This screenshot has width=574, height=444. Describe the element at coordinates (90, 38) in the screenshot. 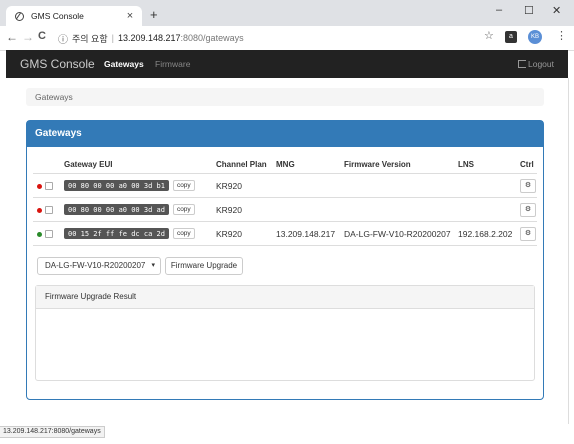

I see `security-warning: 주의 요함` at that location.